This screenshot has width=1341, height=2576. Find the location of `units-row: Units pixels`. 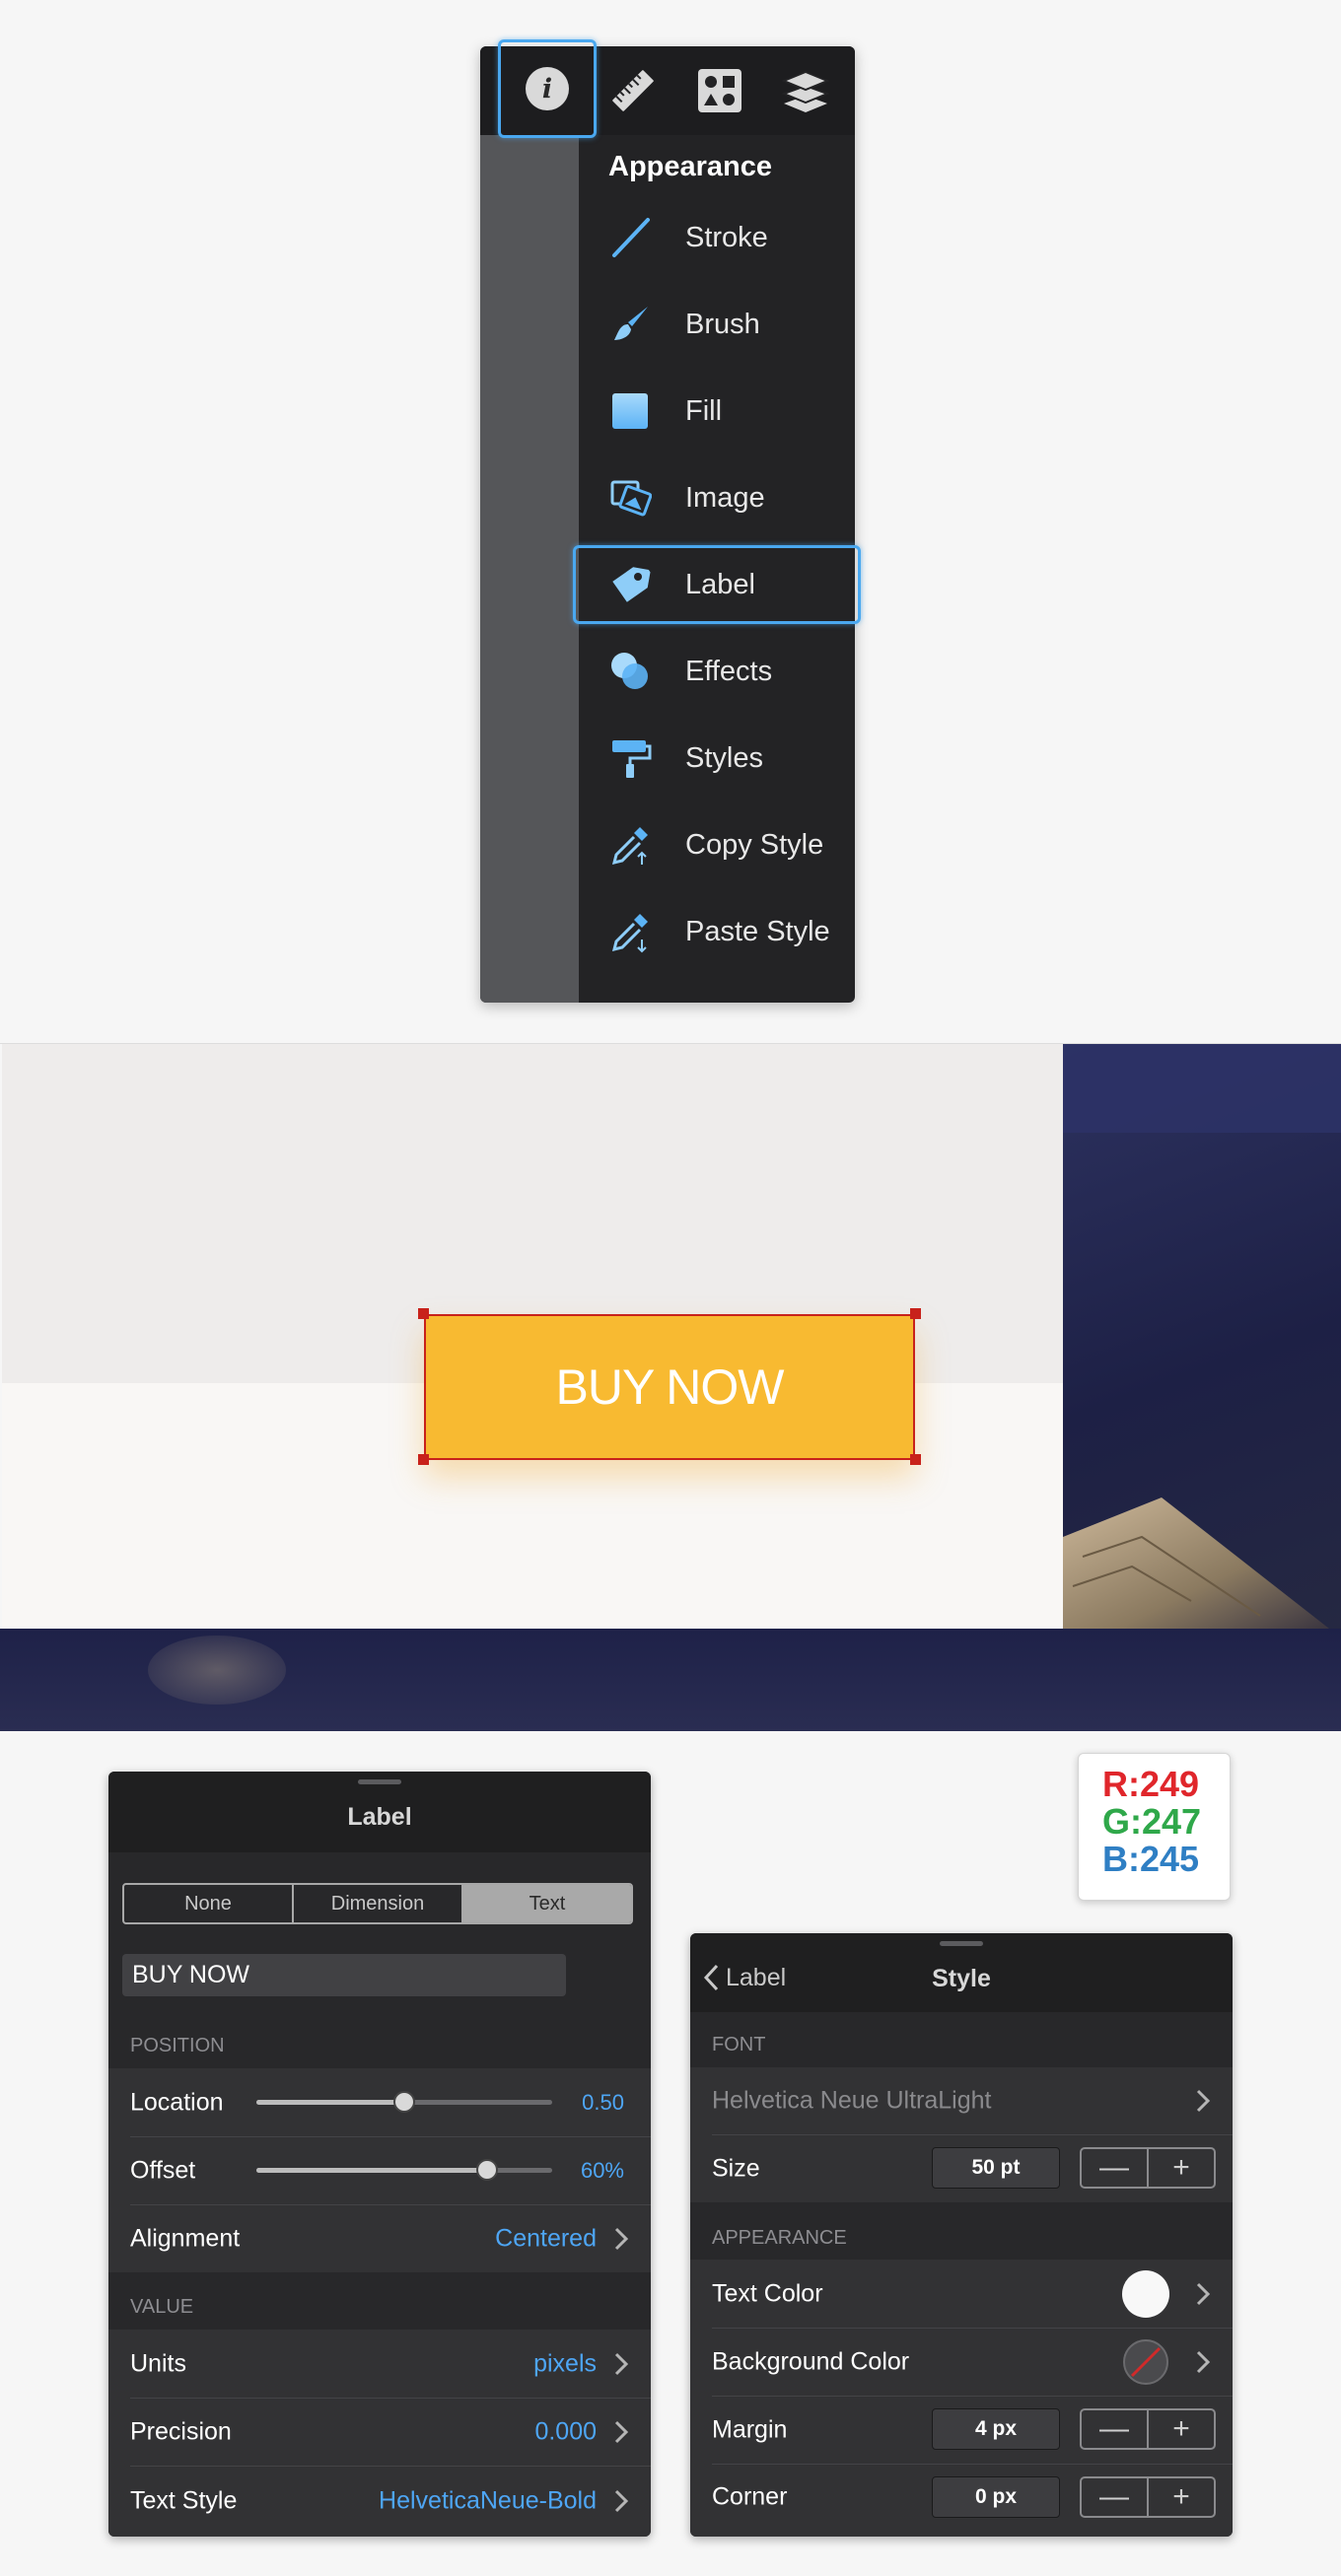

units-row: Units pixels is located at coordinates (380, 2364).